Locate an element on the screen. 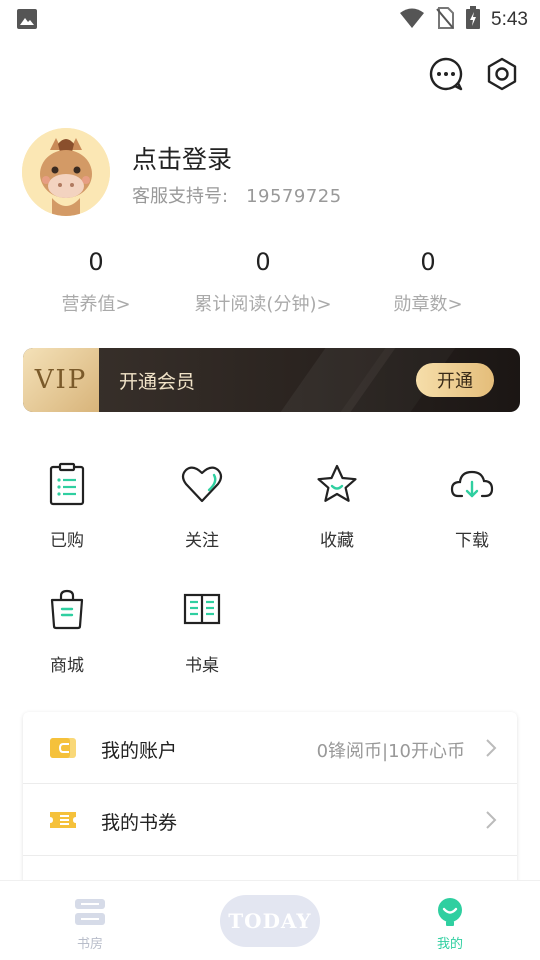 The image size is (540, 960). grid-item-follow: 关注 is located at coordinates (202, 506).